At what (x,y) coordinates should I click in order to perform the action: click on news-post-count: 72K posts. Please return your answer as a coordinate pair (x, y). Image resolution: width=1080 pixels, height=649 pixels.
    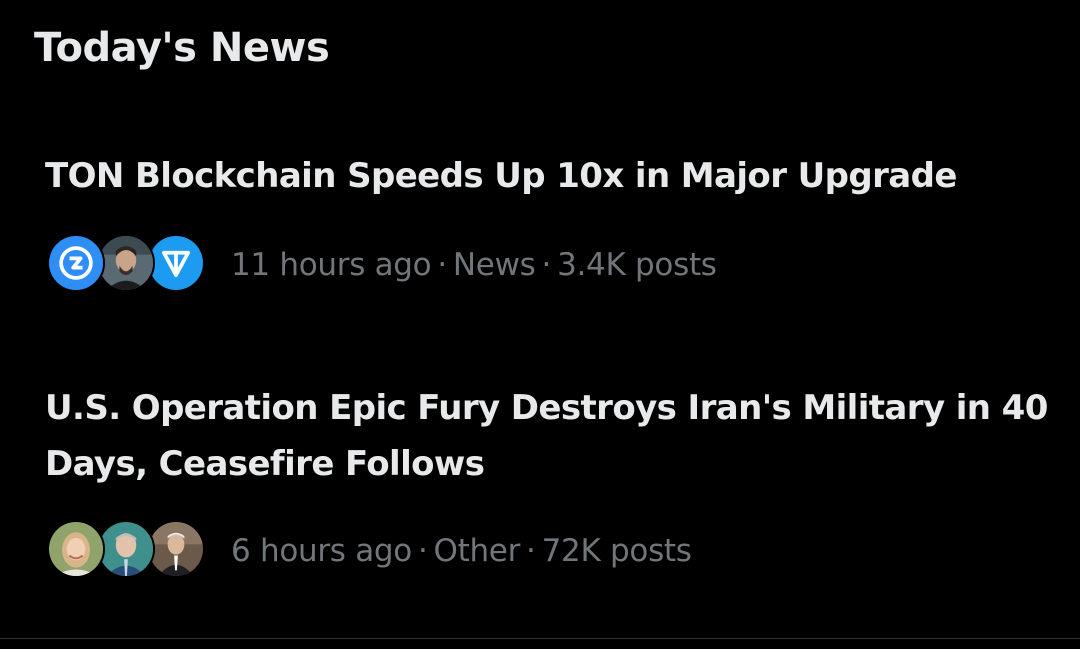
    Looking at the image, I should click on (616, 551).